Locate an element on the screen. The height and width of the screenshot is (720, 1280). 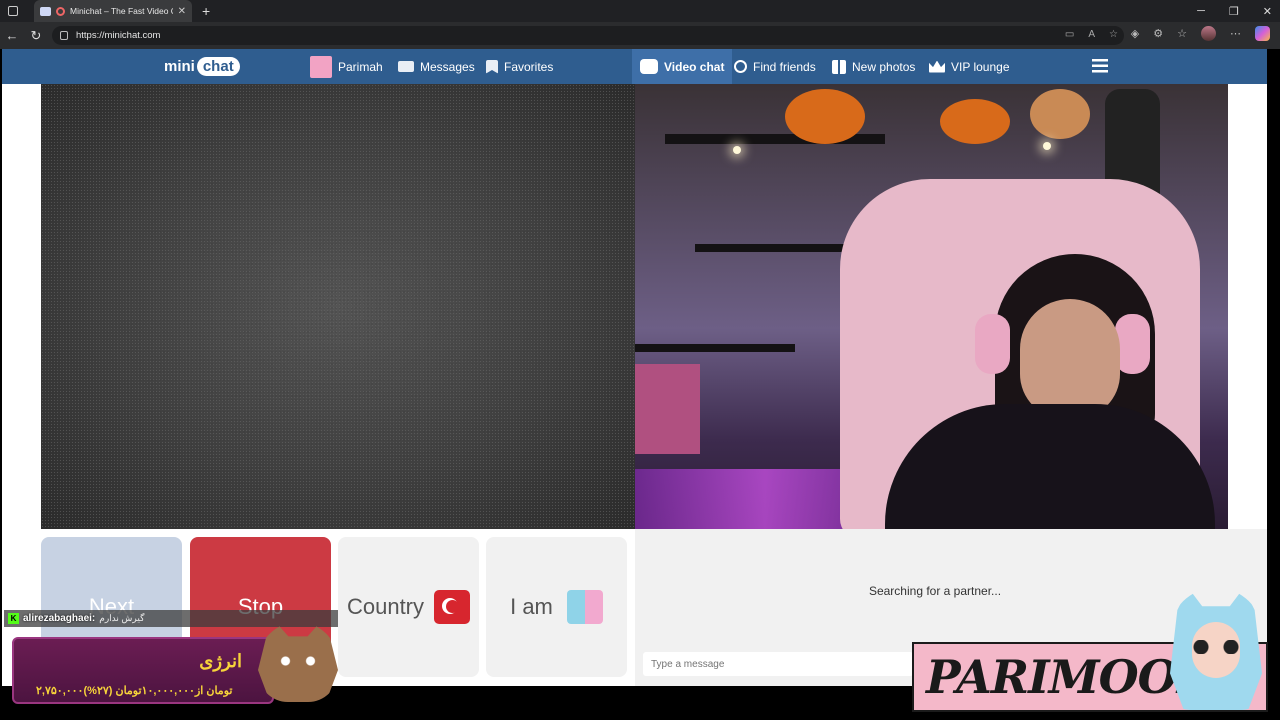
new-tab-icon: + is located at coordinates (206, 11).